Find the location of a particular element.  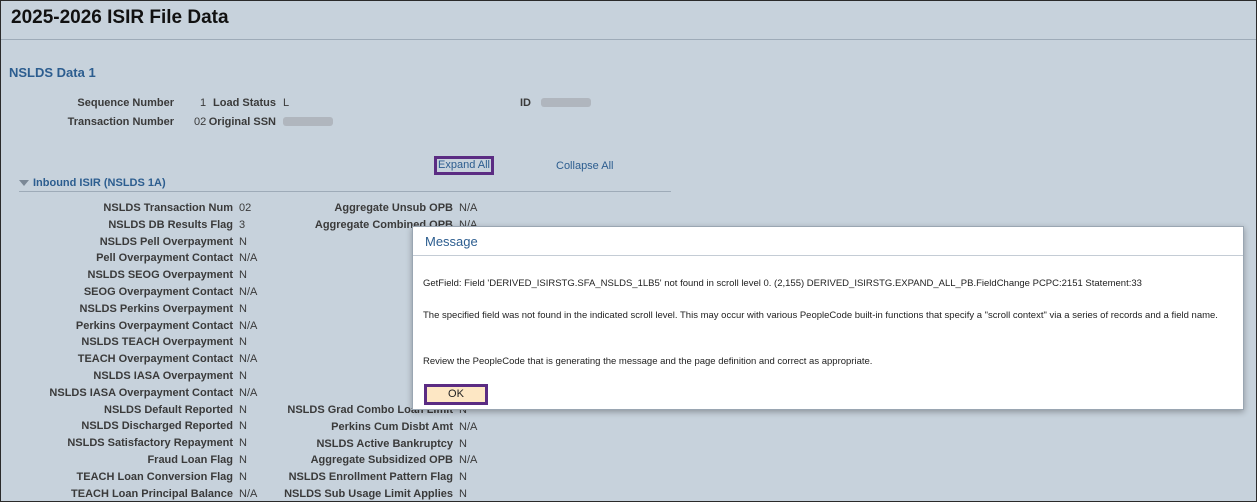

field-label: Aggregate Subsidized OPB is located at coordinates (381, 460).